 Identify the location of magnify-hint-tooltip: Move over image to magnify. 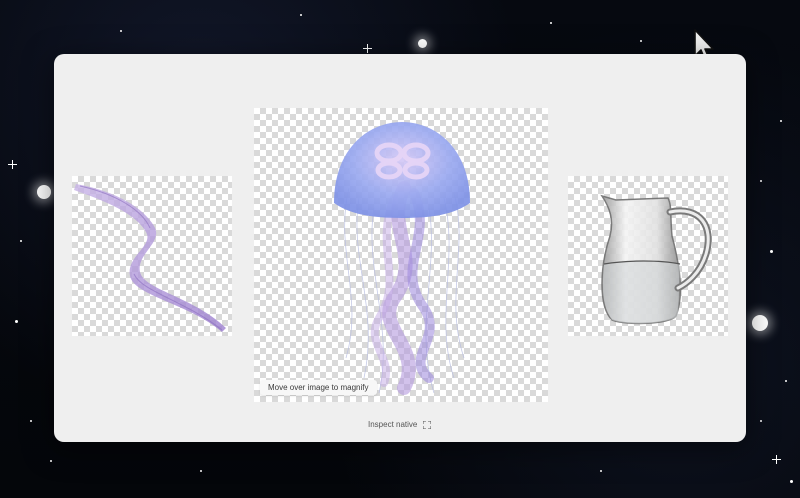
(318, 387).